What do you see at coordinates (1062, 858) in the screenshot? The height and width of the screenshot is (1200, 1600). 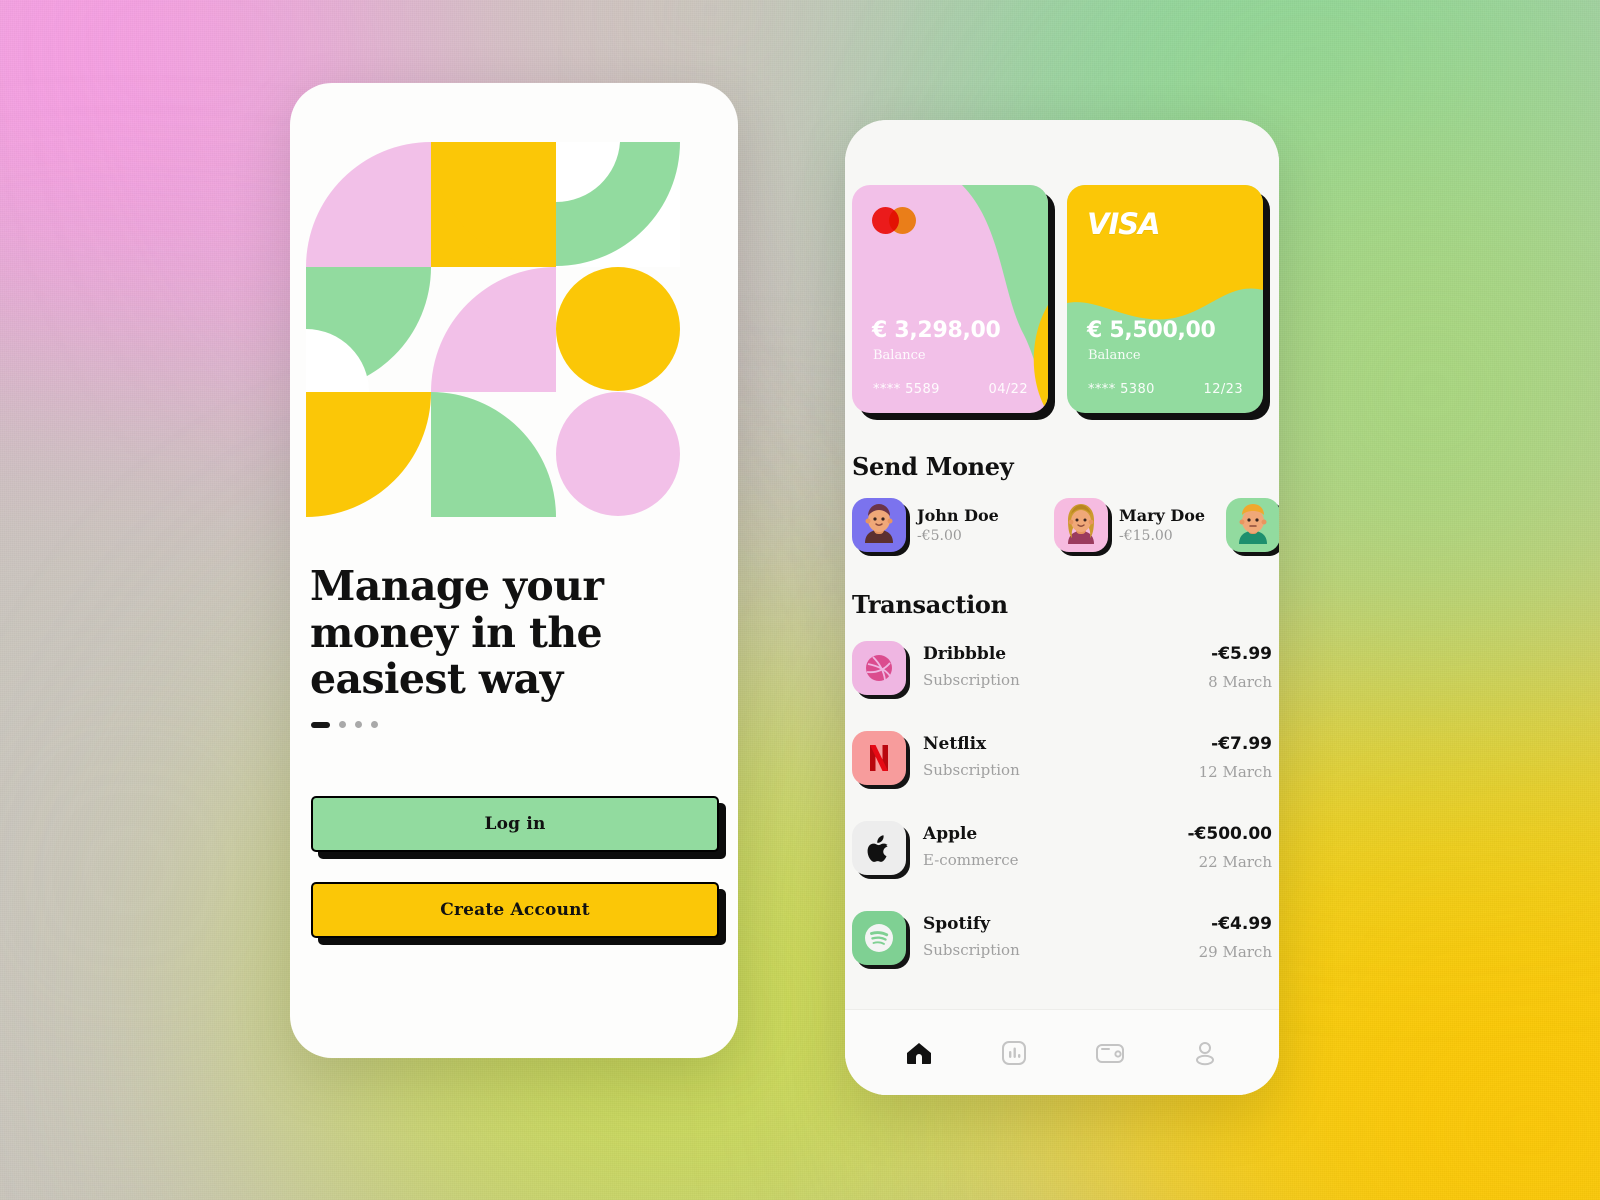 I see `table-row: Apple E-commerce -€500.00 22 March` at bounding box center [1062, 858].